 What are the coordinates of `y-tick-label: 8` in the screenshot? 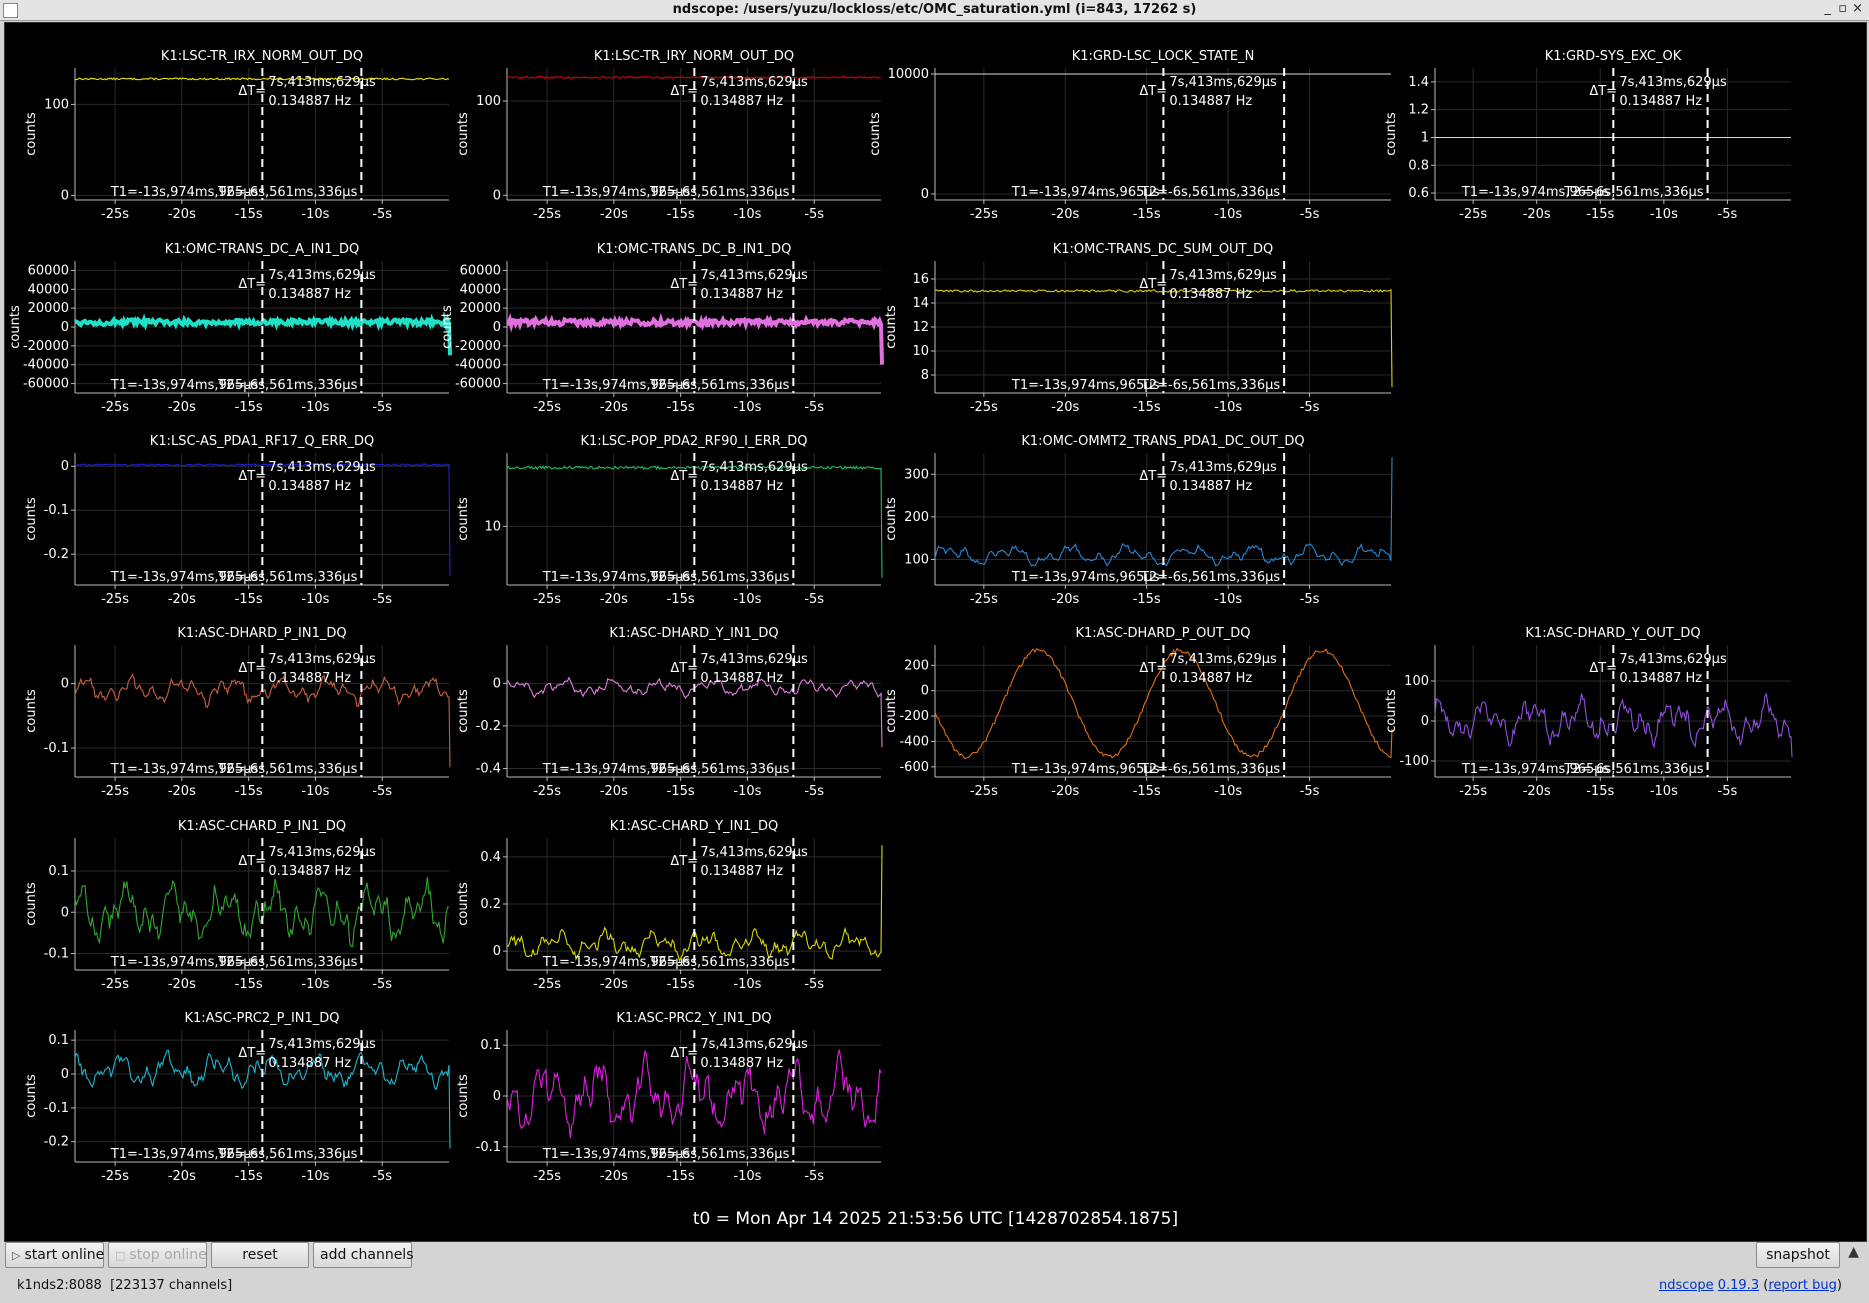 It's located at (925, 375).